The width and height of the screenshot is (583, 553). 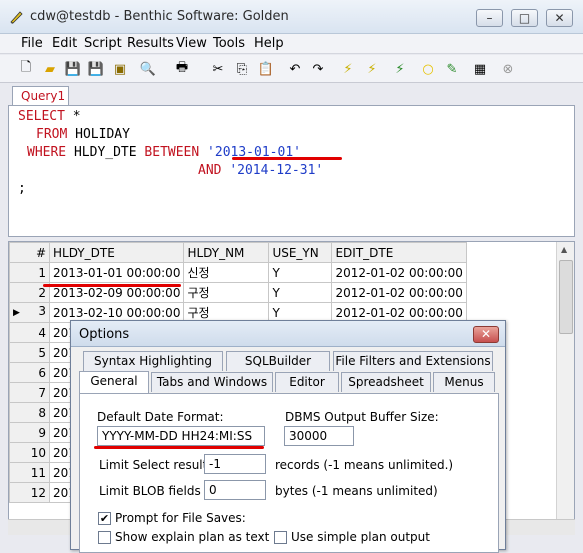 I want to click on tab-tabs-and-windows: Tabs and Windows, so click(x=212, y=382).